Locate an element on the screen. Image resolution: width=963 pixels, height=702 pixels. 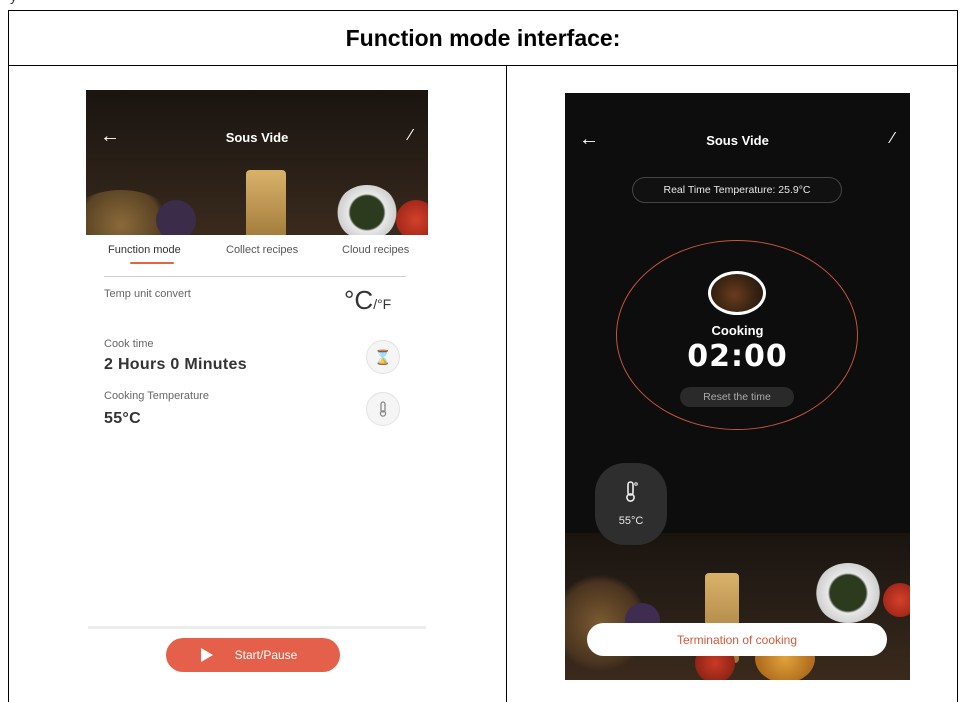
start-pause-label: Start/Pause is located at coordinates (266, 655).